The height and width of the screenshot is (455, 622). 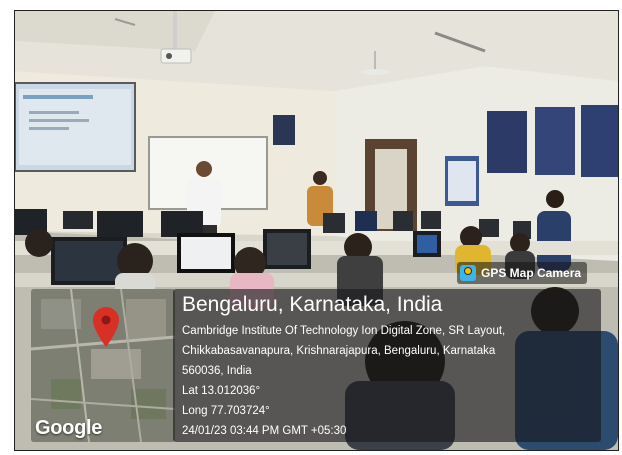 I want to click on gps-map-camera-badge: GPS Map Camera, so click(x=522, y=273).